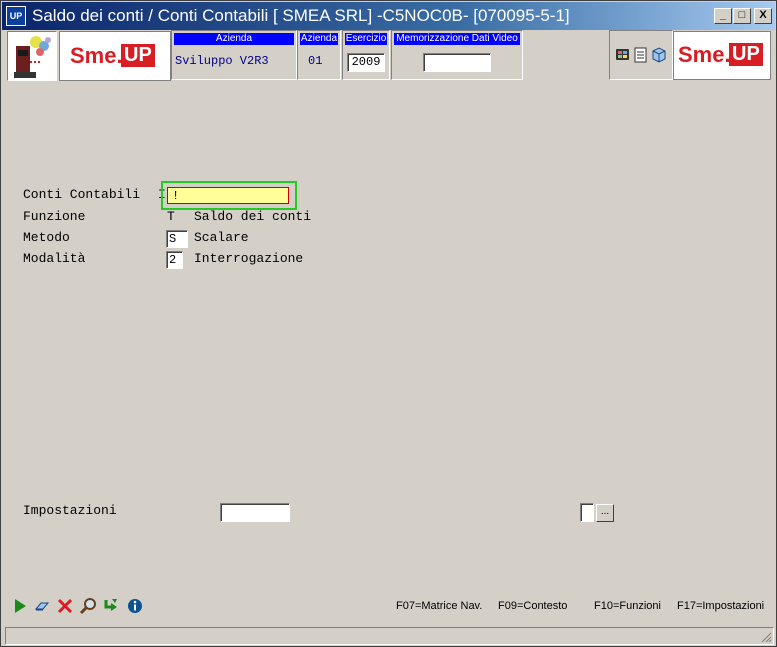 The width and height of the screenshot is (777, 647). I want to click on azienda-code-value: 01, so click(315, 61).